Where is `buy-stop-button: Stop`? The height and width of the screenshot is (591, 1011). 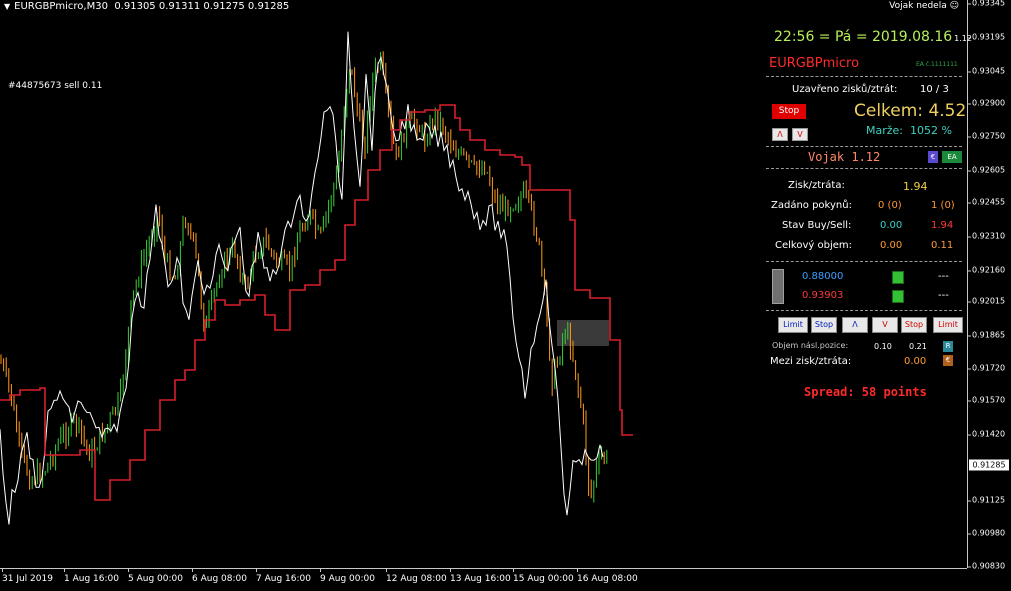 buy-stop-button: Stop is located at coordinates (824, 325).